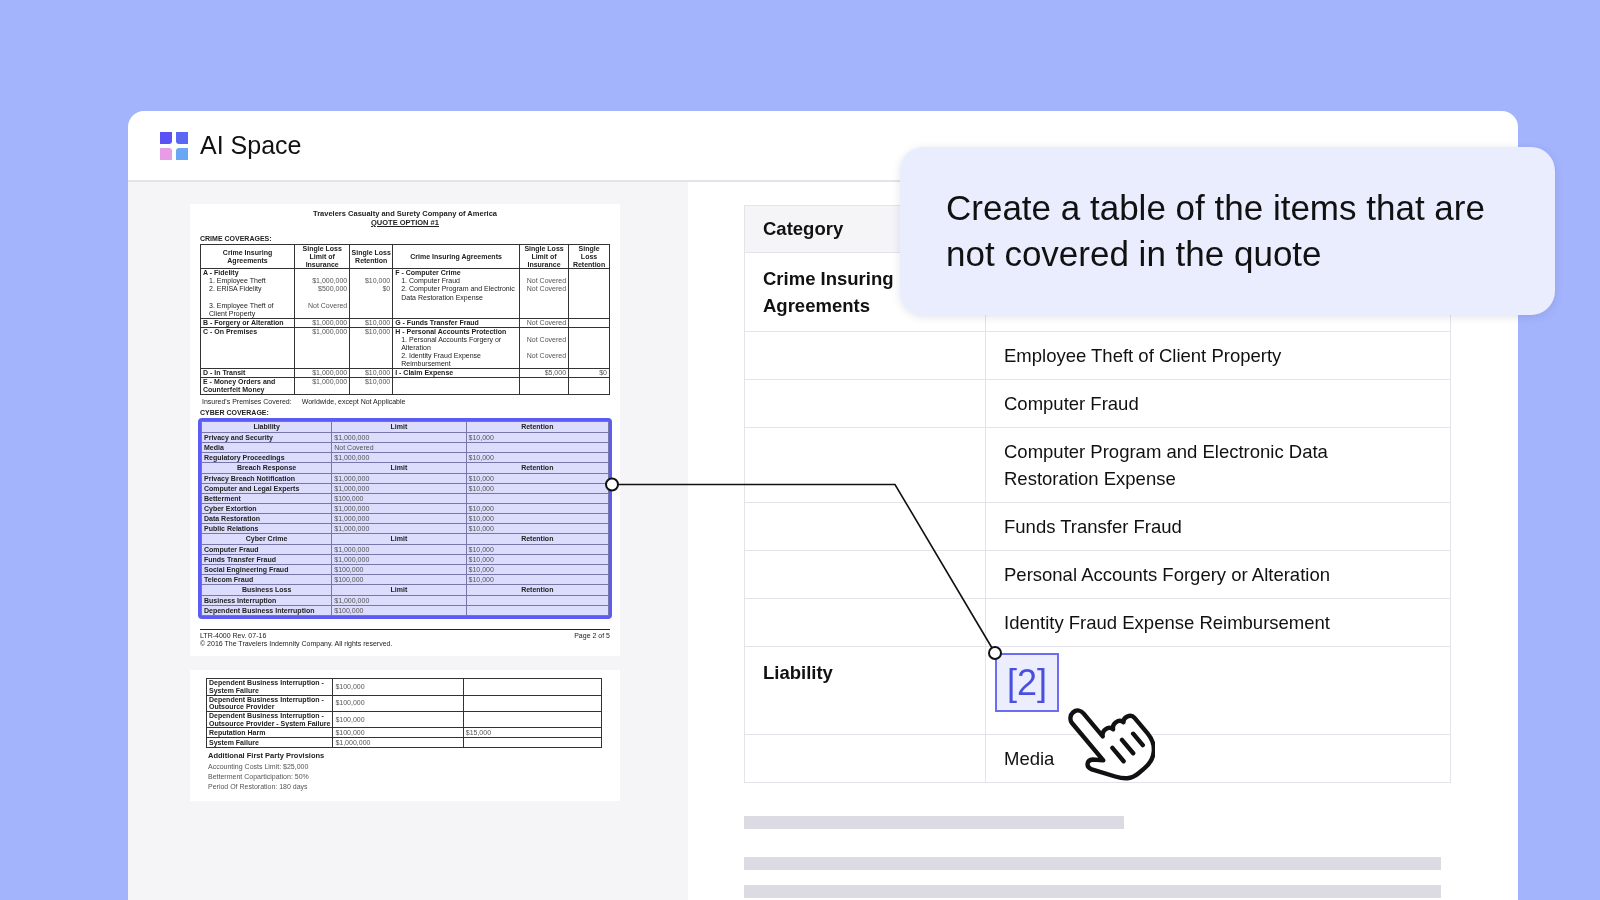 Image resolution: width=1600 pixels, height=900 pixels. Describe the element at coordinates (1167, 622) in the screenshot. I see `item-cell: Identity Fraud Expense Reimbursement` at that location.